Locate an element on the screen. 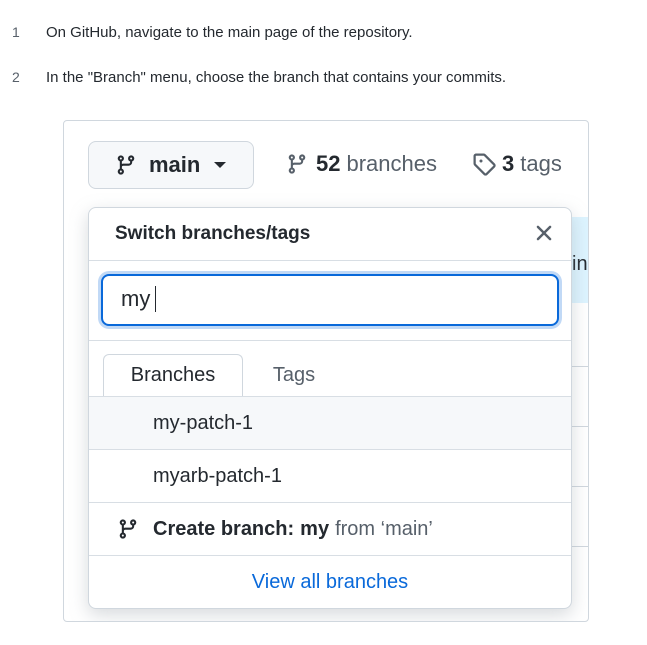 The width and height of the screenshot is (647, 645). branches-count: 52 is located at coordinates (328, 163).